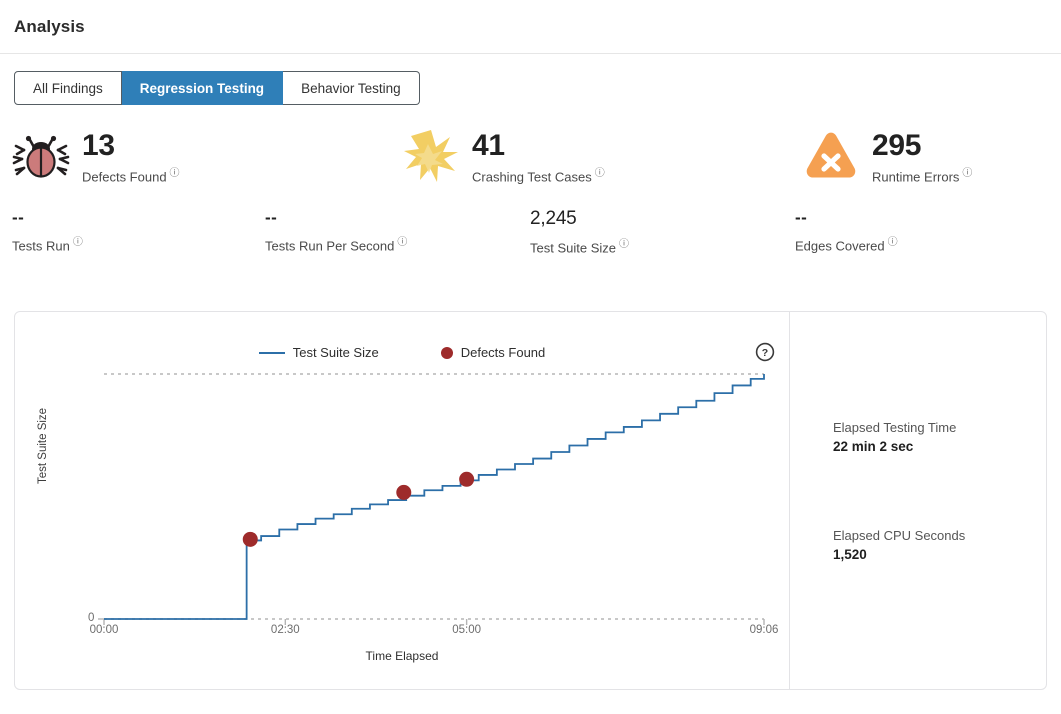  I want to click on side-value: 22 min 2 sec, so click(873, 446).